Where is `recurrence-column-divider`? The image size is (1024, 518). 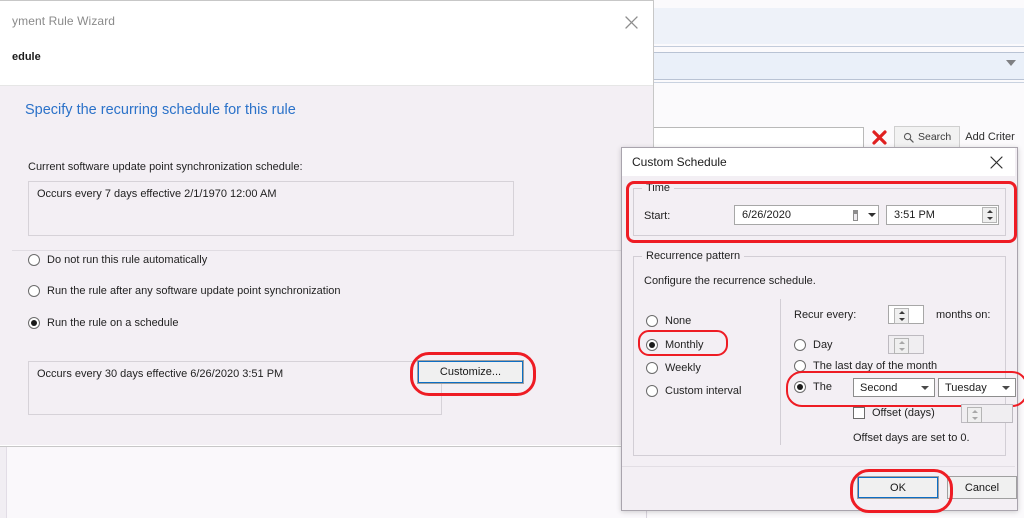
recurrence-column-divider is located at coordinates (780, 372).